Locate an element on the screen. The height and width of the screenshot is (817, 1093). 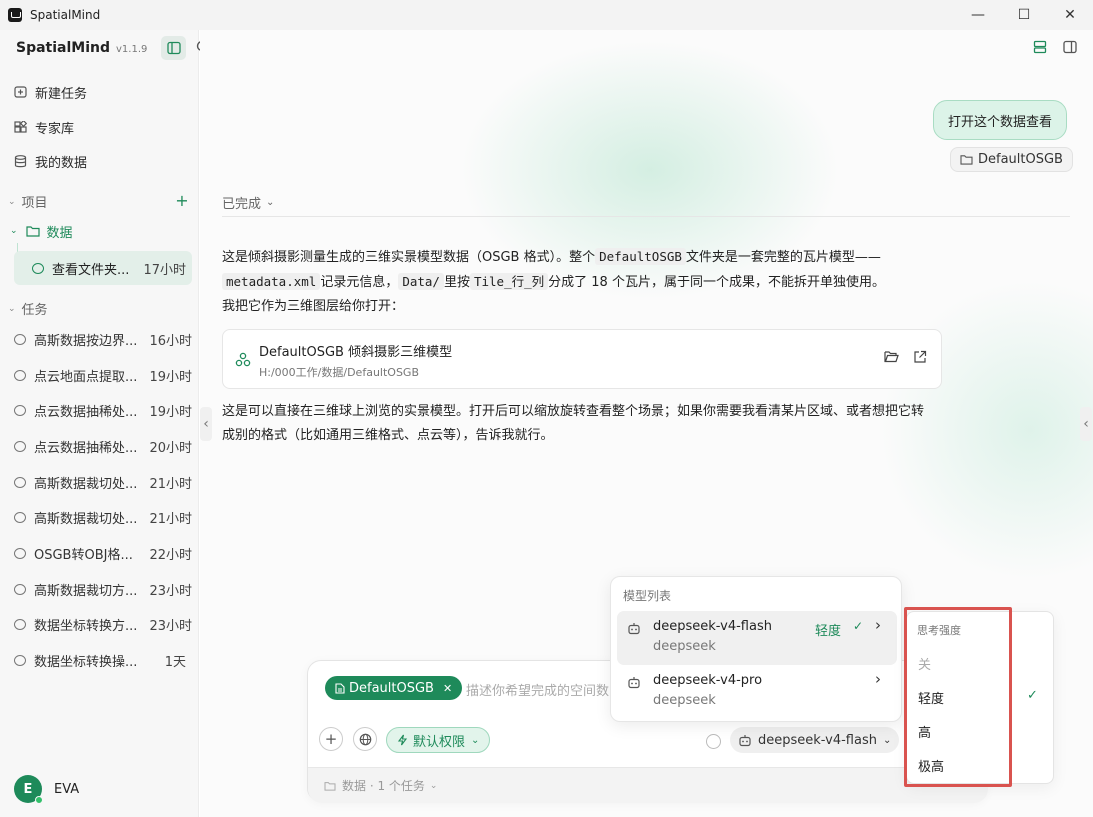
user-name: EVA is located at coordinates (67, 789).